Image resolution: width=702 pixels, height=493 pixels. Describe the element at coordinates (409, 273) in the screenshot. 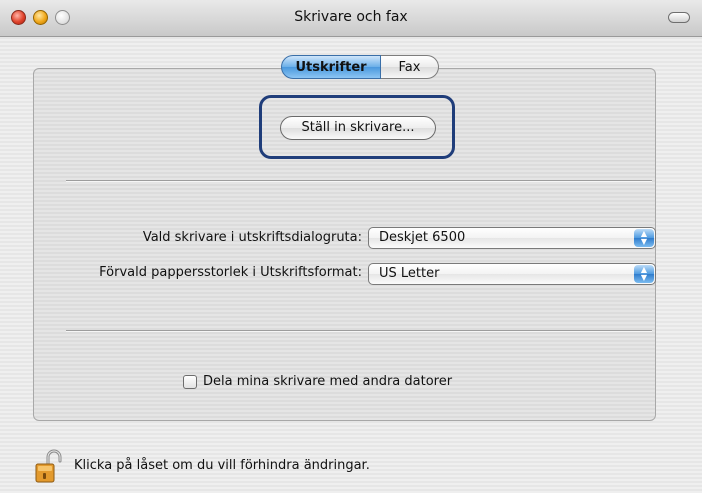

I see `default-paper-size-value: US Letter` at that location.